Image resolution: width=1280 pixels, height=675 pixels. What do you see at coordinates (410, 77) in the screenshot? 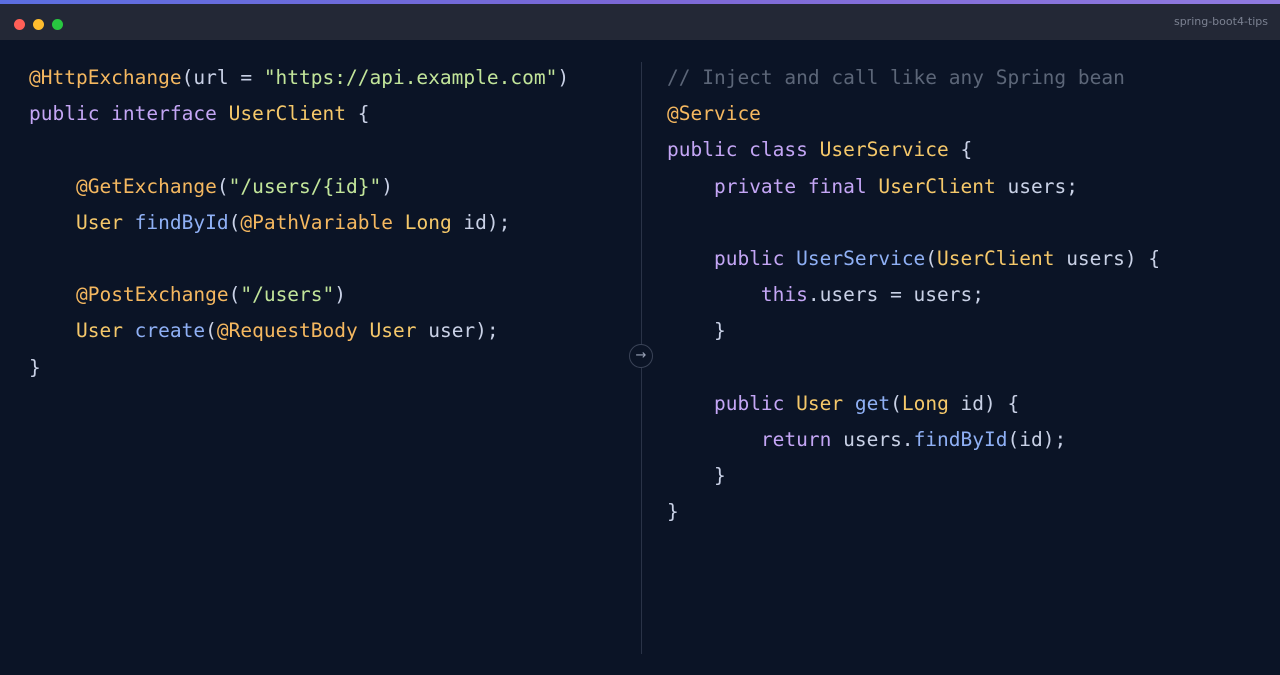
I see `code-token: "https://api.example.com"` at bounding box center [410, 77].